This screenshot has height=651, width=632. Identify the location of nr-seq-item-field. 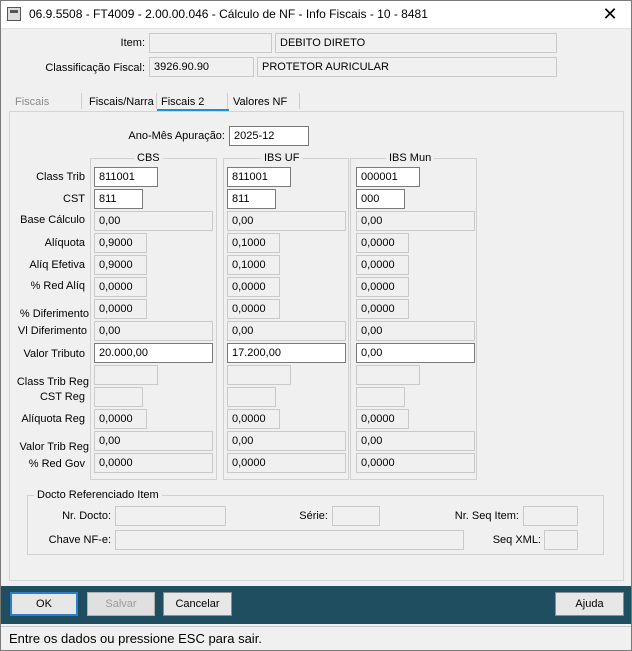
(550, 516).